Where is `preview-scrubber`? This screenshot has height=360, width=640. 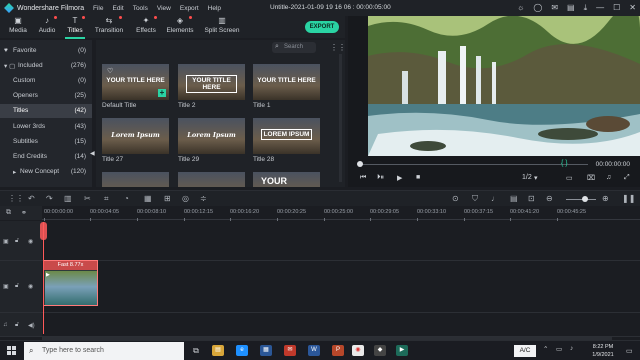
preview-scrubber is located at coordinates (360, 164).